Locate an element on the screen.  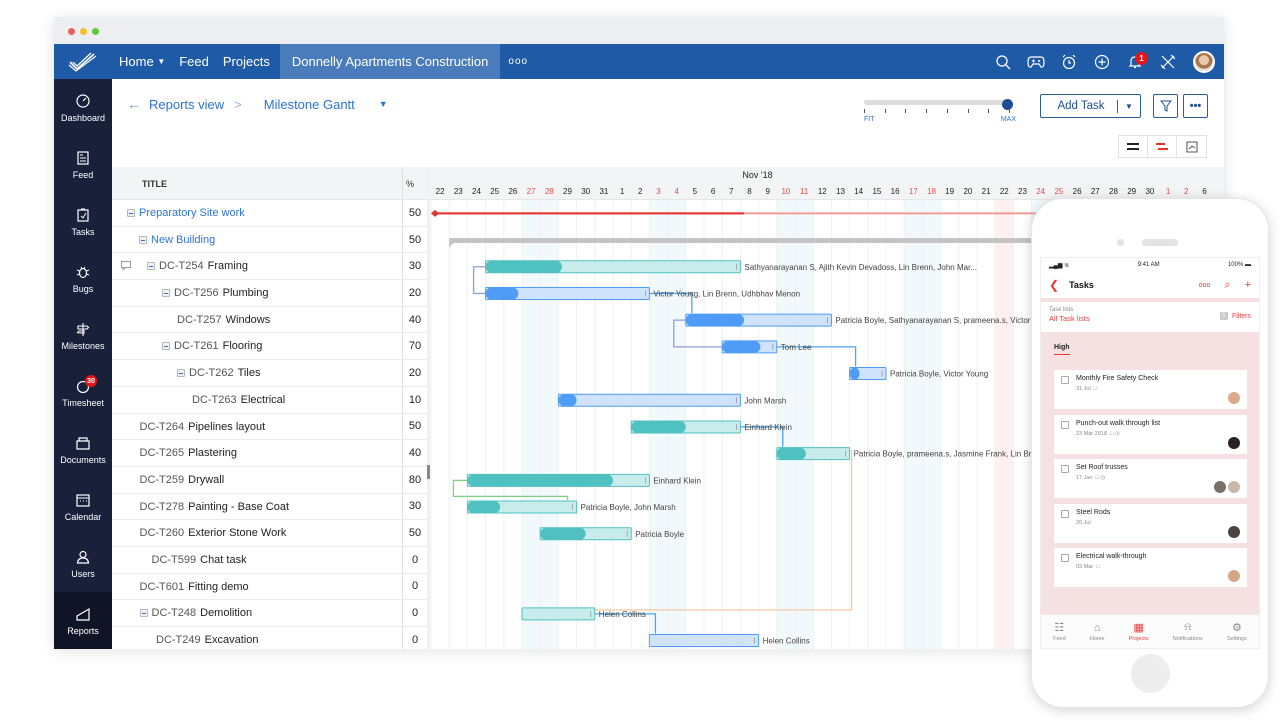
task-name: New Building is located at coordinates (183, 240).